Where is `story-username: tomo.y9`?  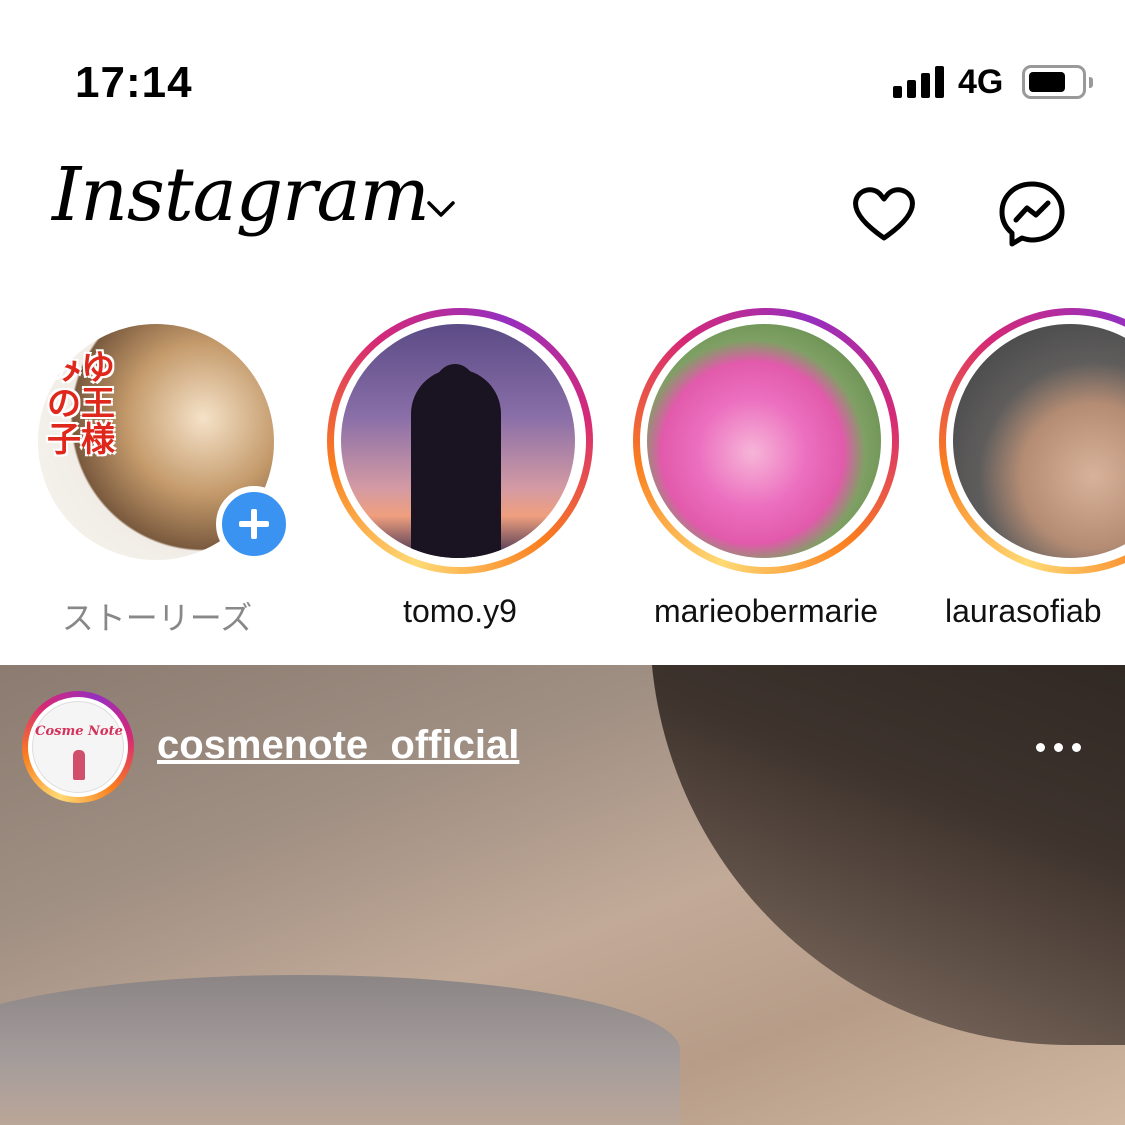
story-username: tomo.y9 is located at coordinates (460, 611).